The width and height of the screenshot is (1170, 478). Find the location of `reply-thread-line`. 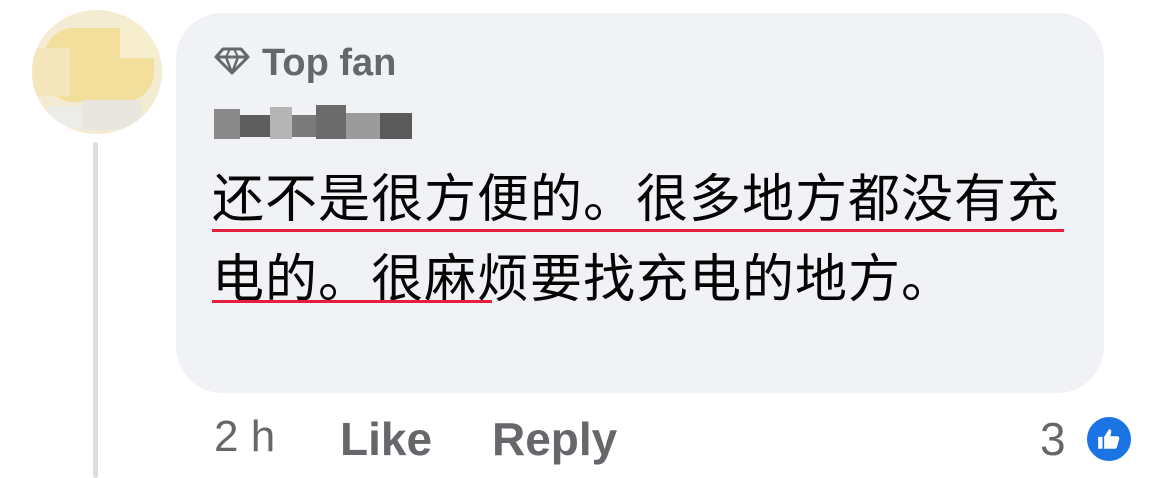

reply-thread-line is located at coordinates (95, 310).